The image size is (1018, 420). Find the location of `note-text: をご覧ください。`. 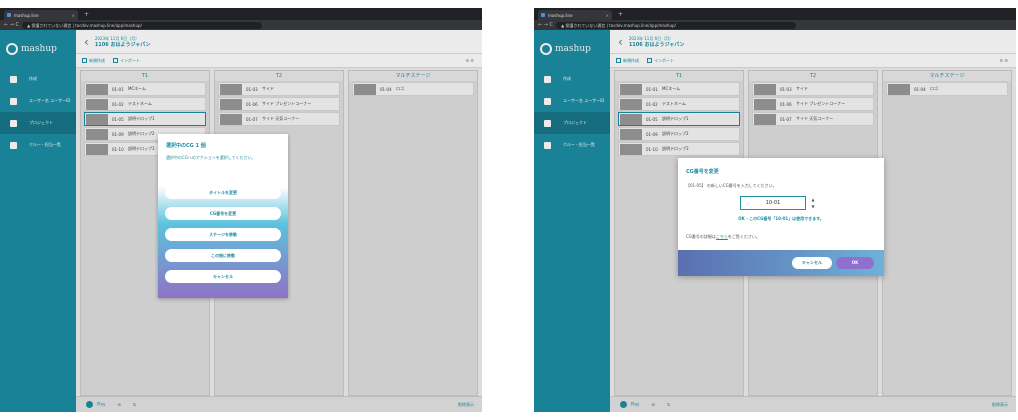

note-text: をご覧ください。 is located at coordinates (743, 236).